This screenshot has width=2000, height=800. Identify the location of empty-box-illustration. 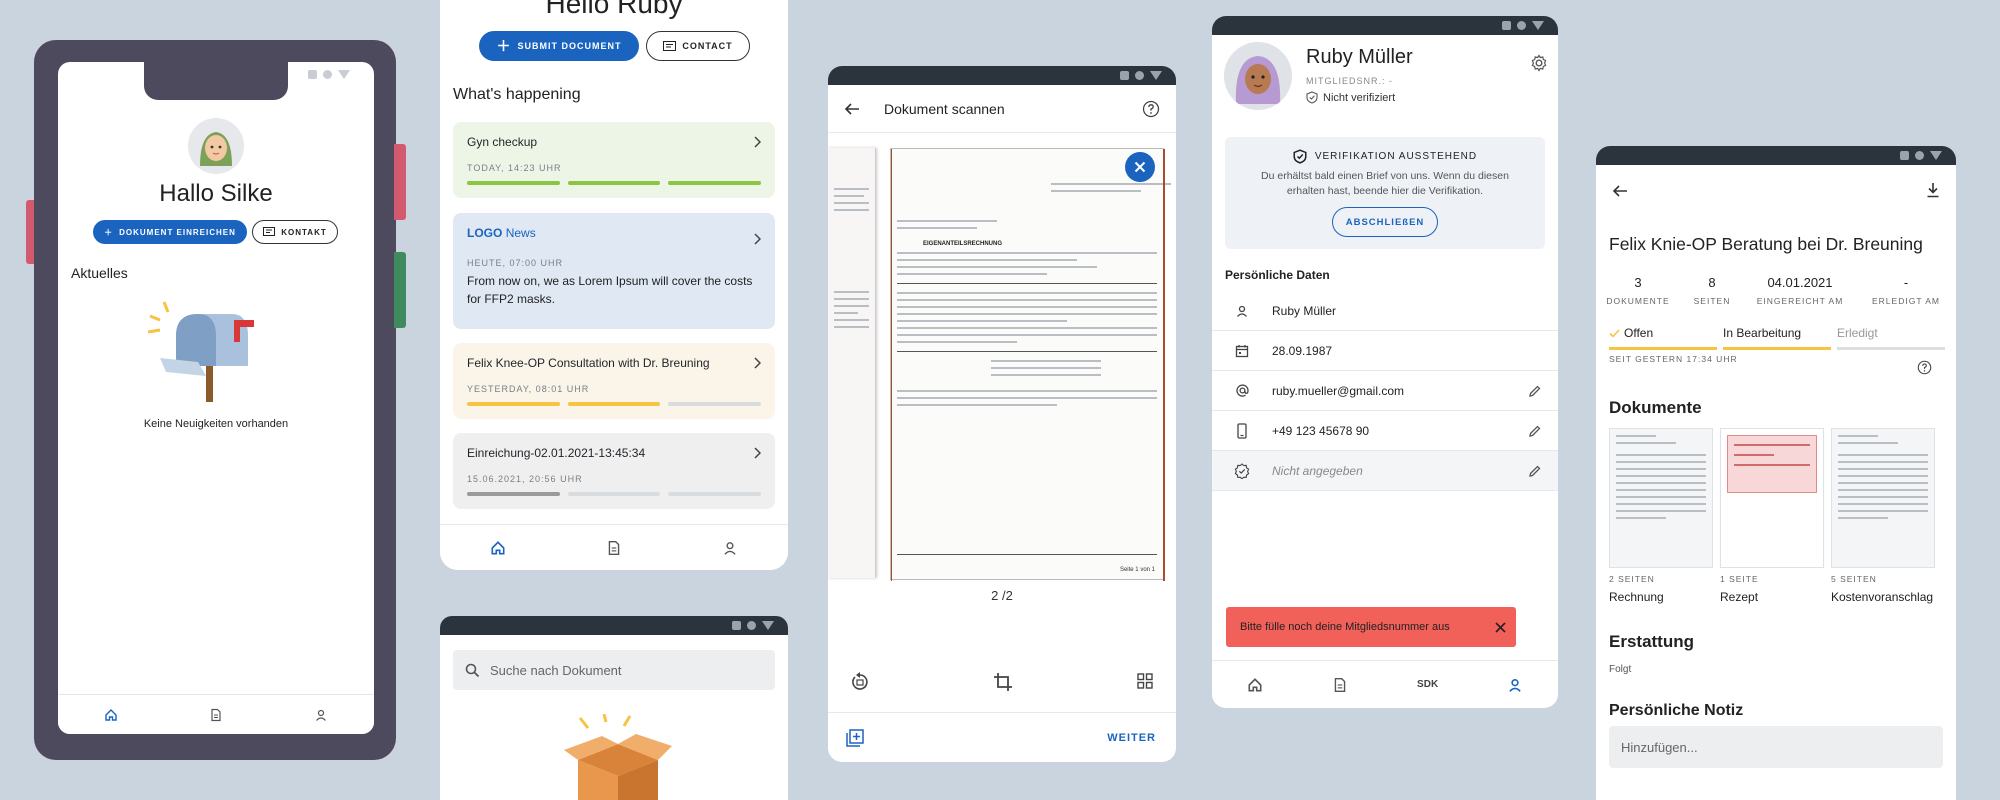
(618, 757).